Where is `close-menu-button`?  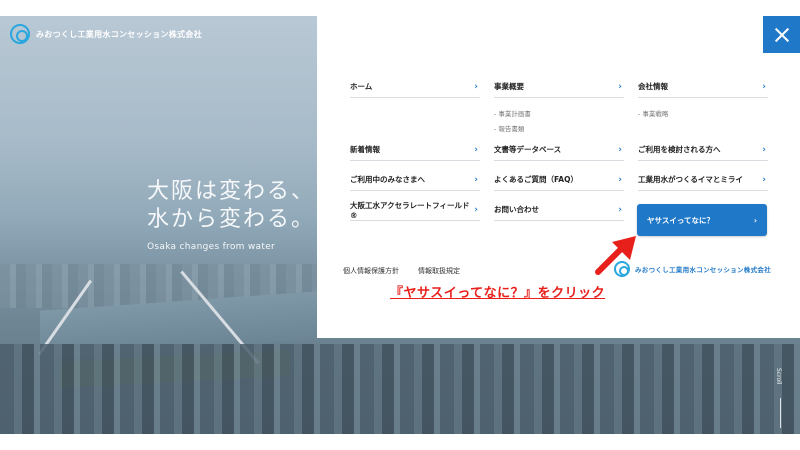
close-menu-button is located at coordinates (781, 34).